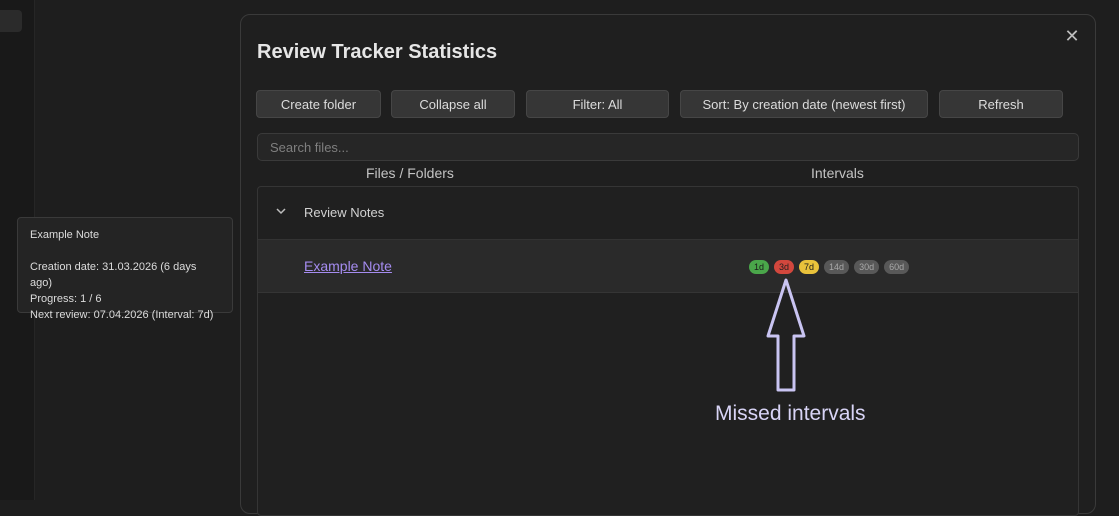 This screenshot has height=516, width=1119. What do you see at coordinates (809, 267) in the screenshot?
I see `interval-badge-7d: 7d` at bounding box center [809, 267].